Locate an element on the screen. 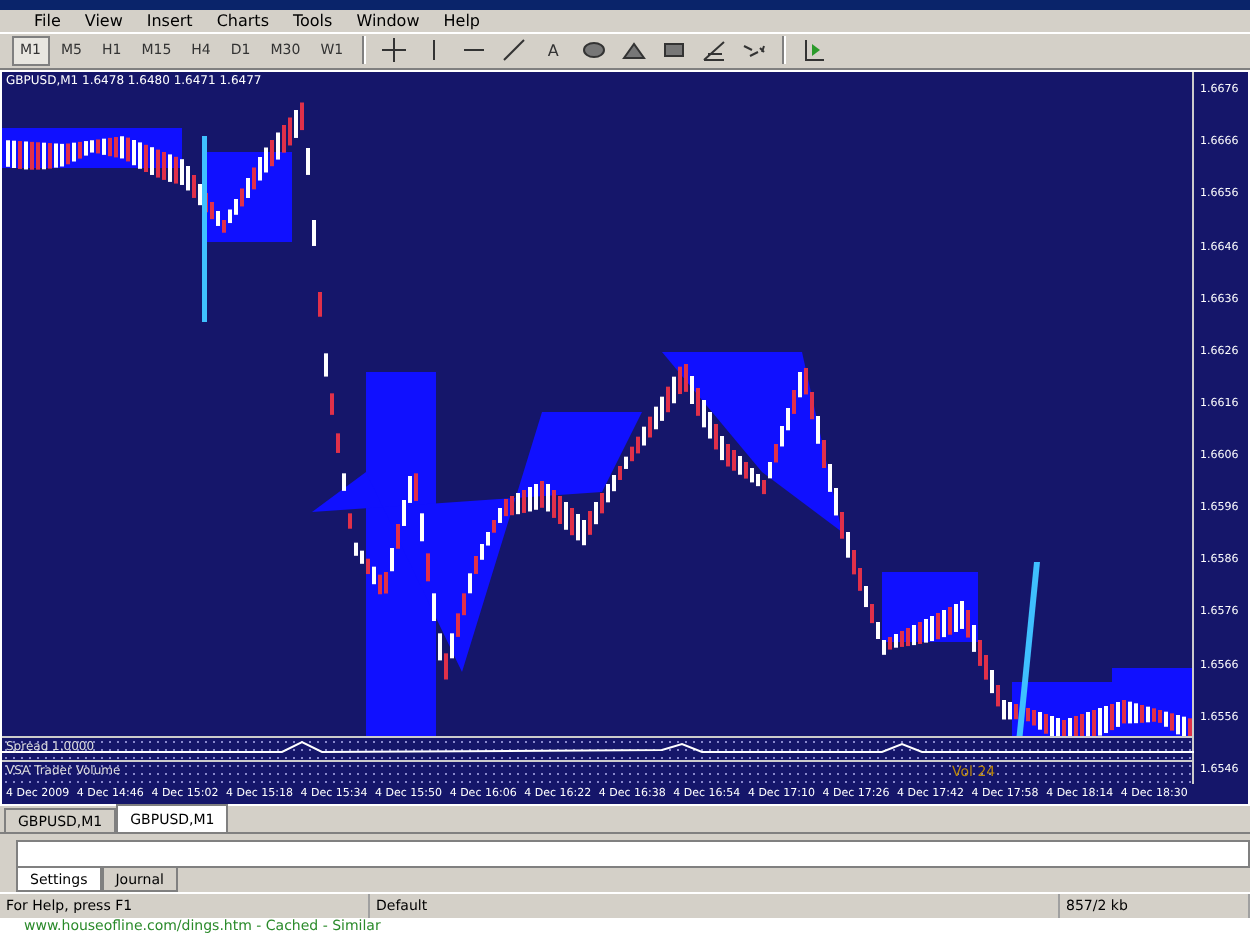 The height and width of the screenshot is (938, 1250). menu-item: Tools is located at coordinates (312, 20).